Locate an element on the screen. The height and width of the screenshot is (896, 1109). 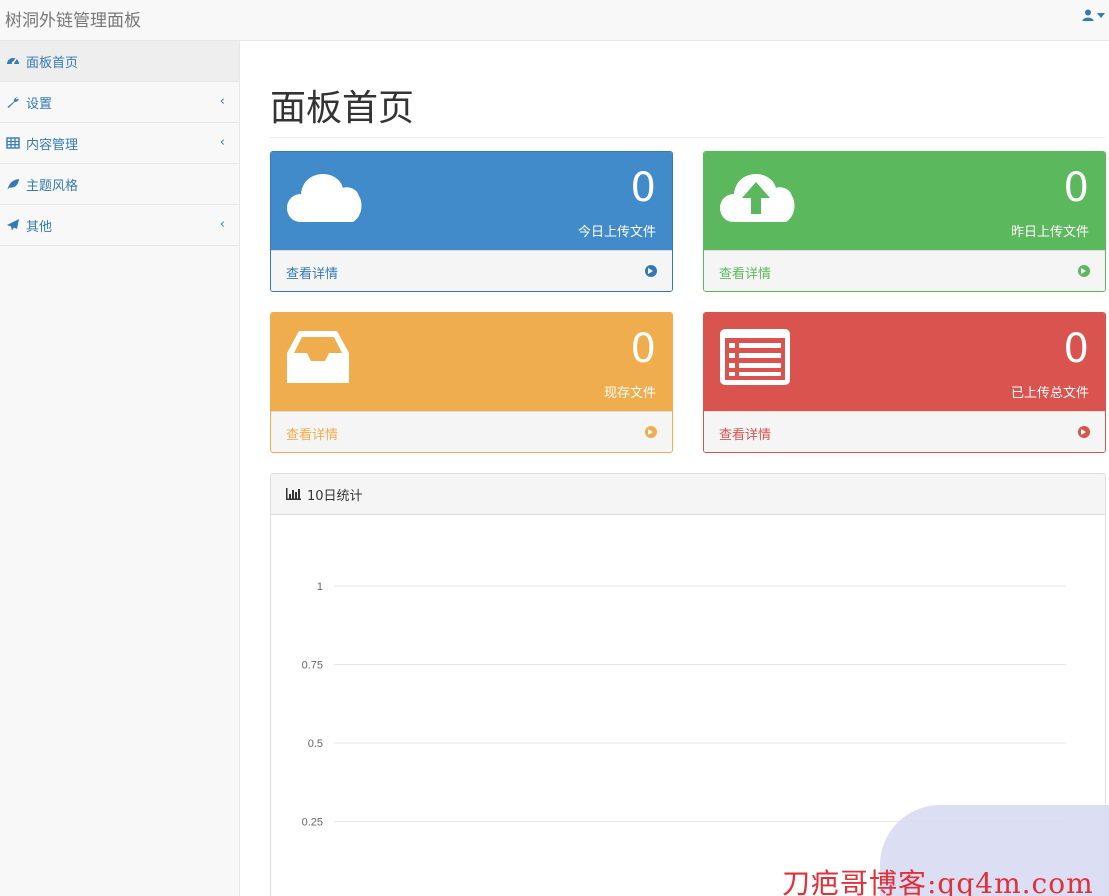
stat-caption: 已上传总文件 is located at coordinates (1049, 393).